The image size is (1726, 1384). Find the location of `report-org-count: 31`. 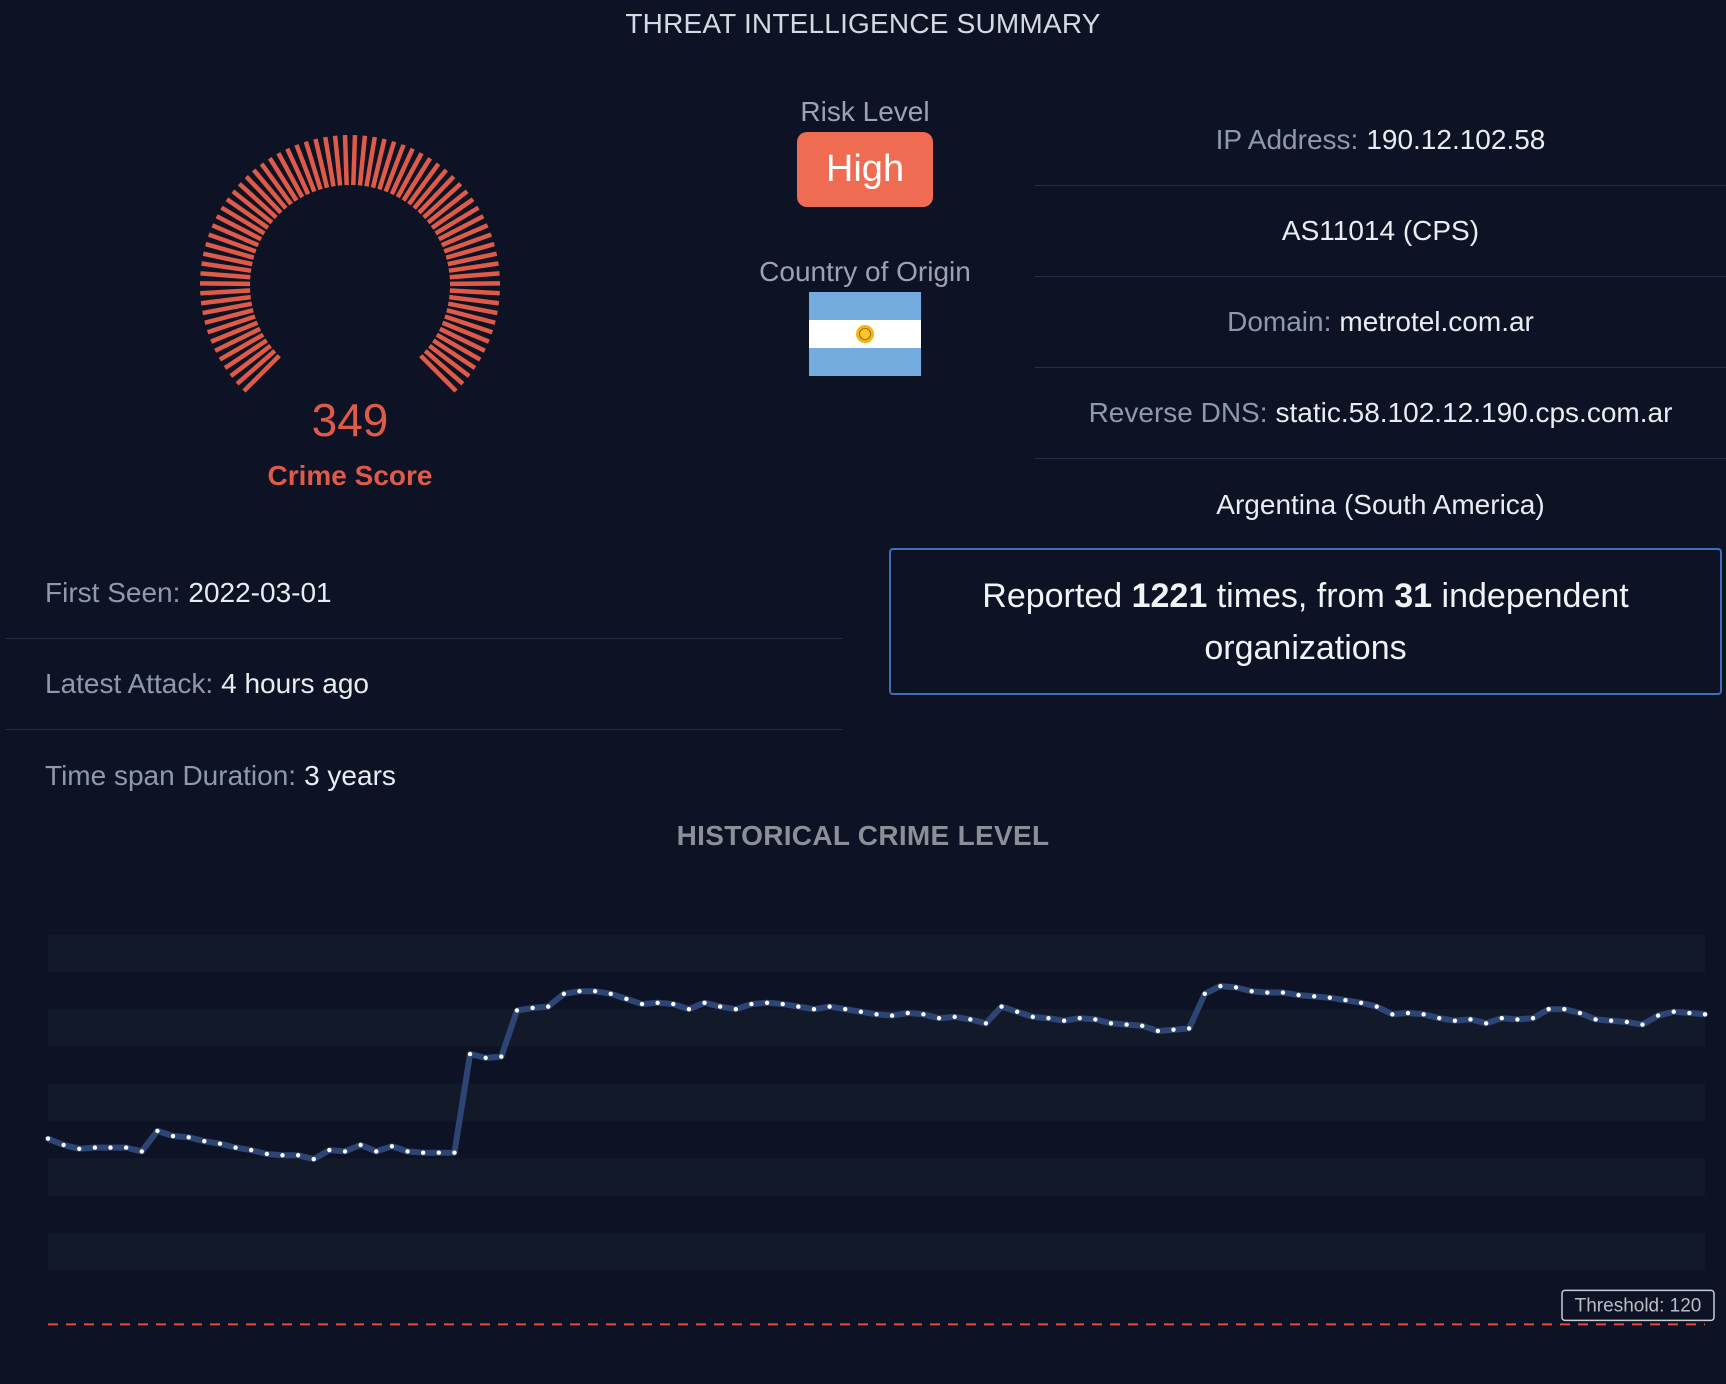

report-org-count: 31 is located at coordinates (1413, 595).